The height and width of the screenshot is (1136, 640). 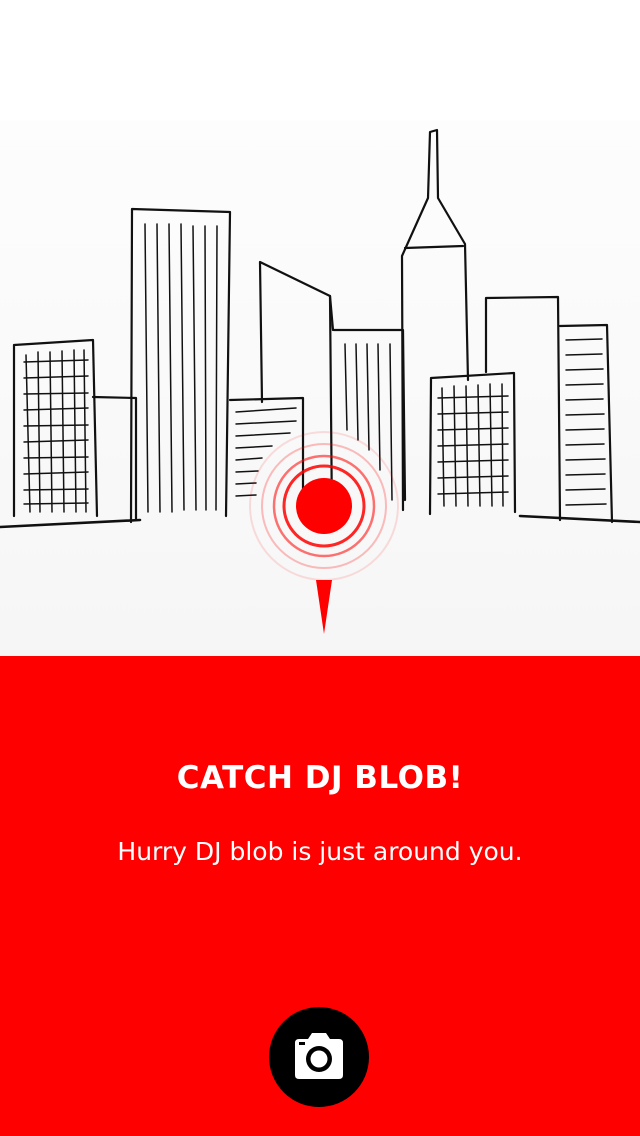 I want to click on page-message: Hurry DJ blob is just around you., so click(x=320, y=851).